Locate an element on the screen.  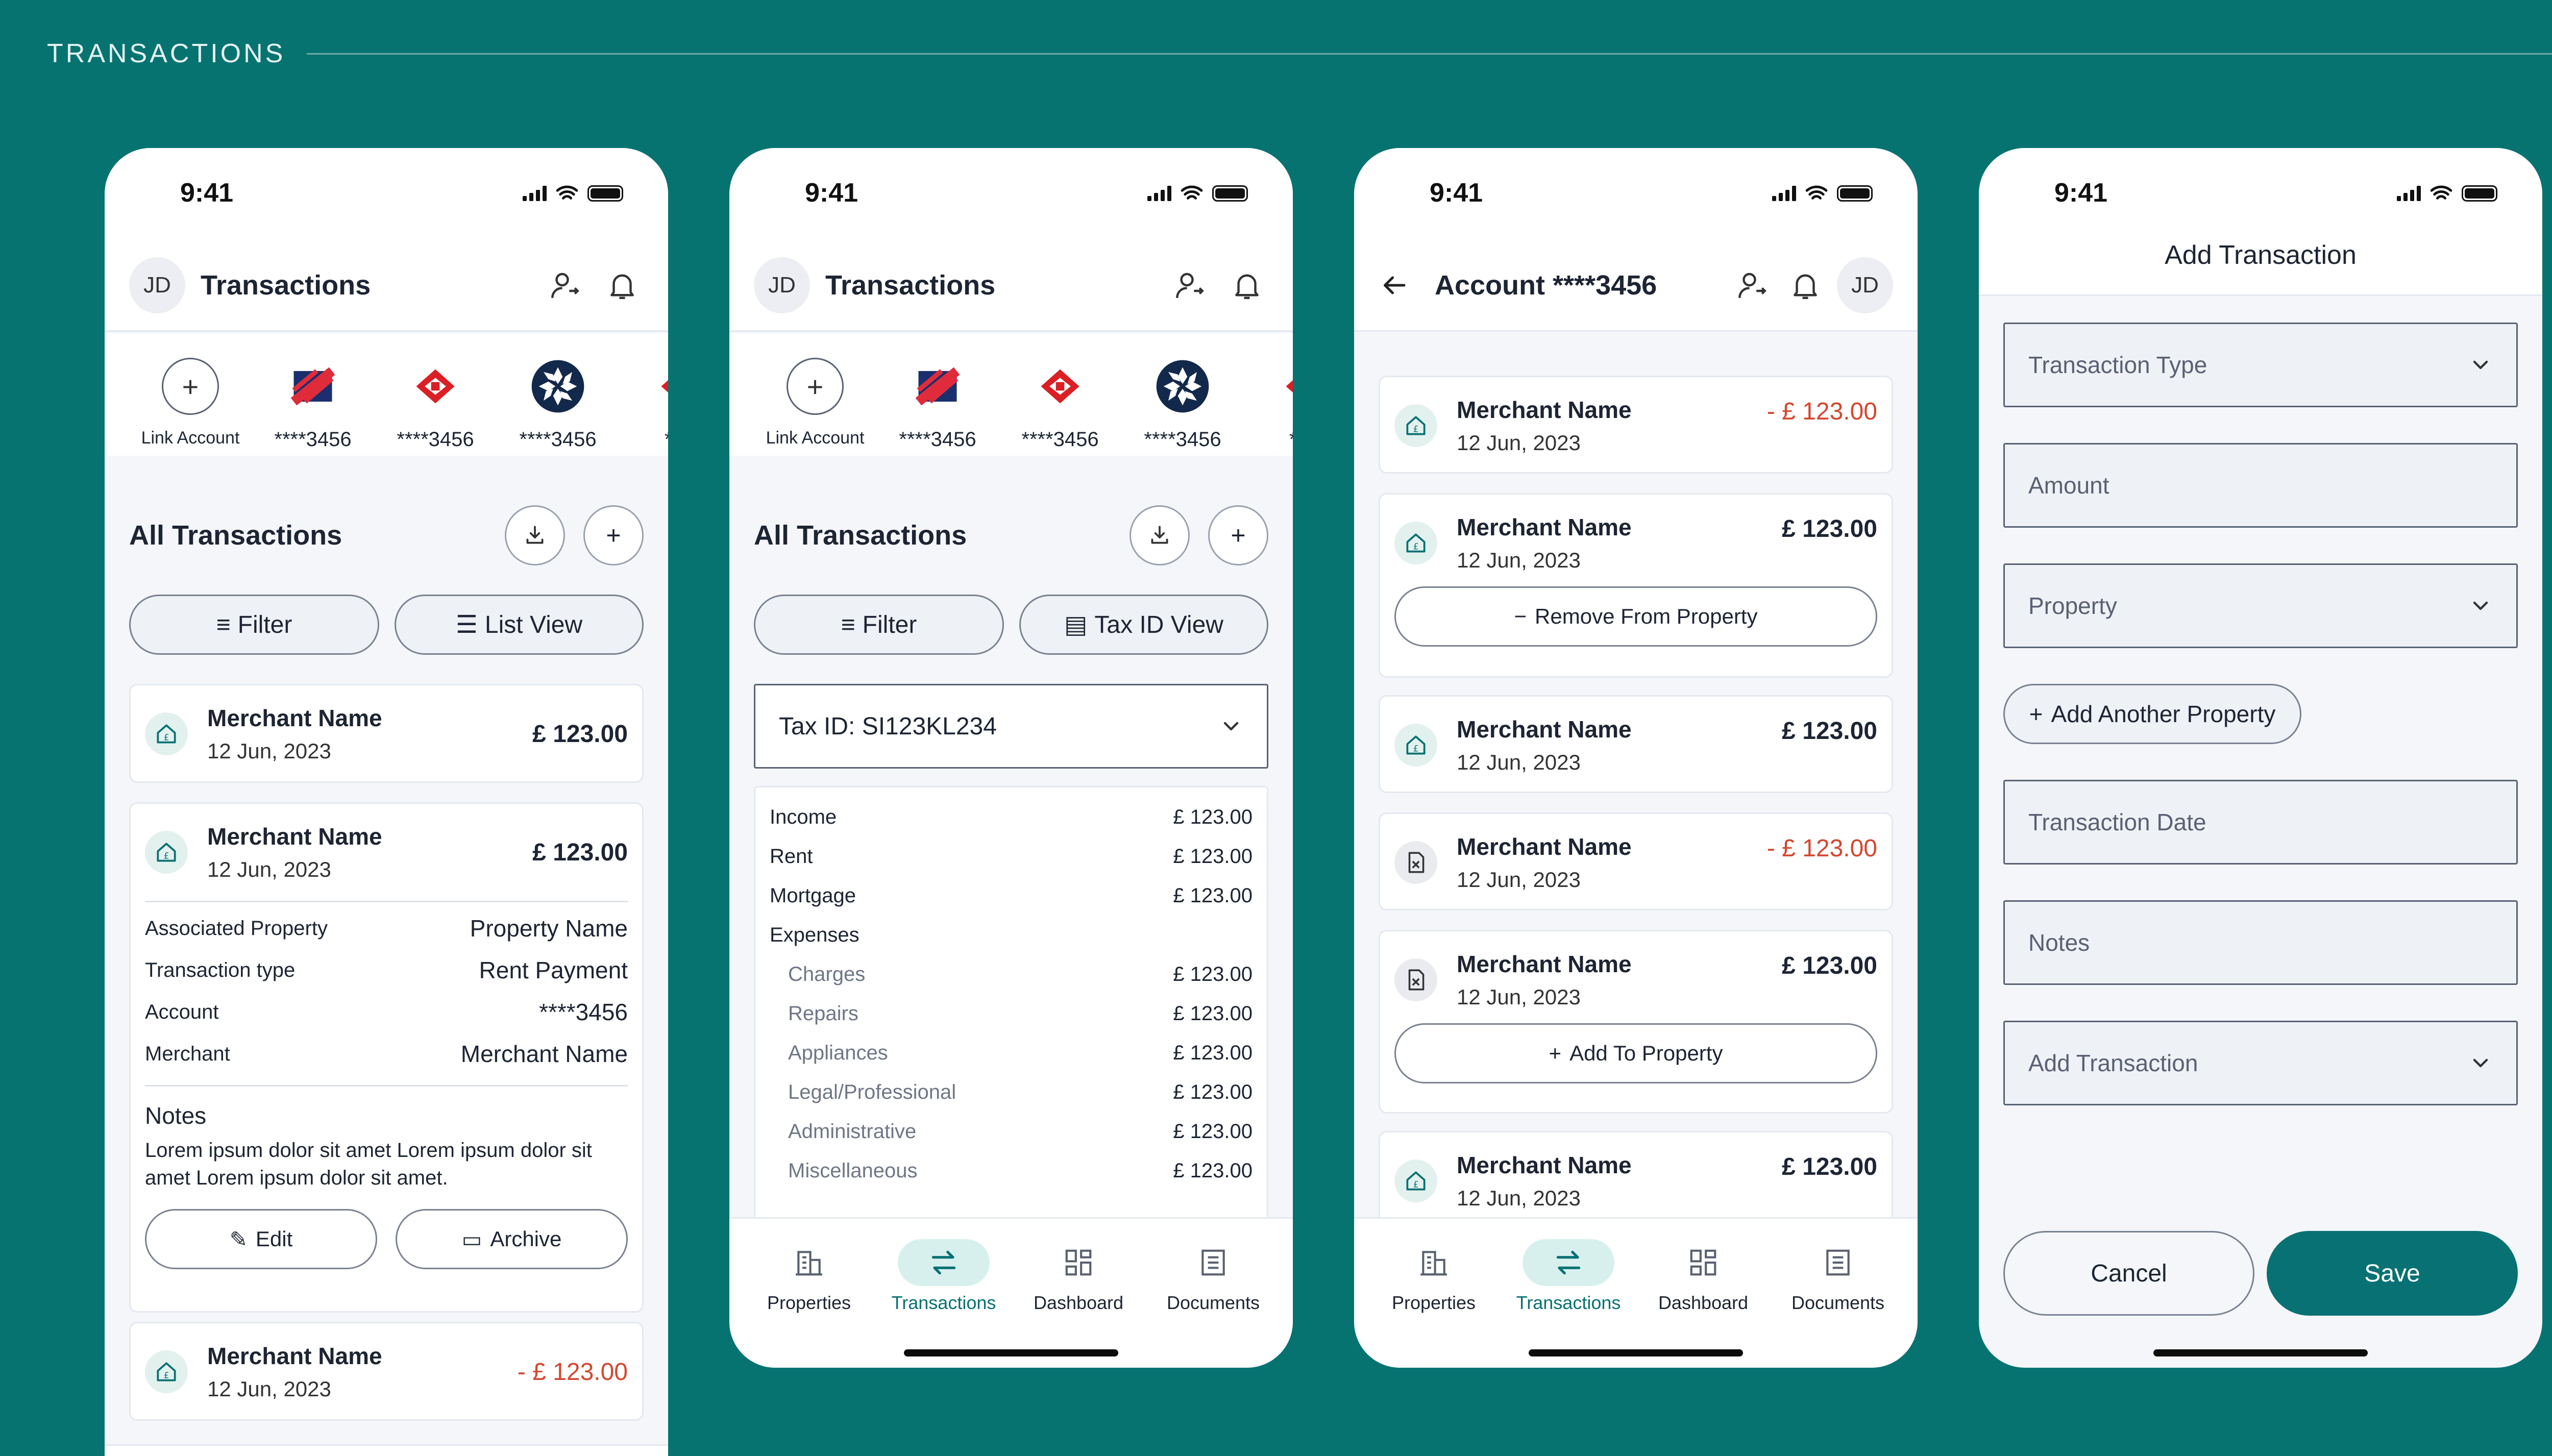
detail-value: Merchant Name is located at coordinates (544, 1054).